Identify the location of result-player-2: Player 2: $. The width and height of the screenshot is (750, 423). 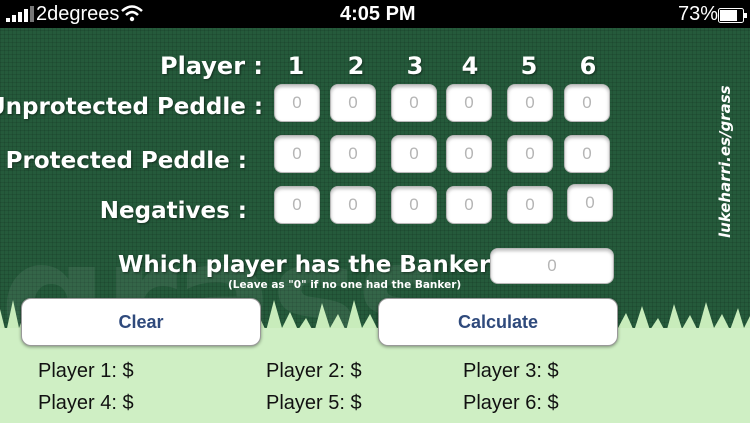
(314, 371).